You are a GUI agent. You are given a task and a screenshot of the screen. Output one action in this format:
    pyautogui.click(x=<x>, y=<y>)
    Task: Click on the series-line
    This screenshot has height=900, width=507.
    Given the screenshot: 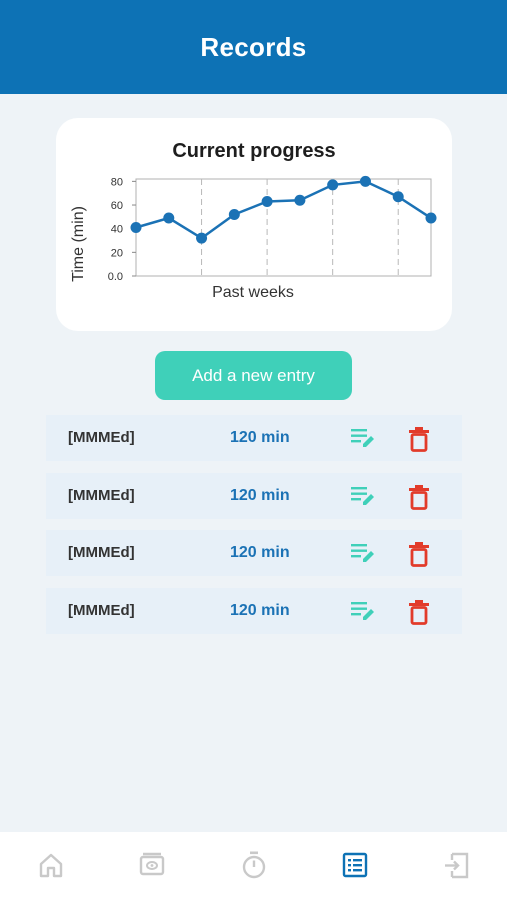 What is the action you would take?
    pyautogui.click(x=283, y=210)
    